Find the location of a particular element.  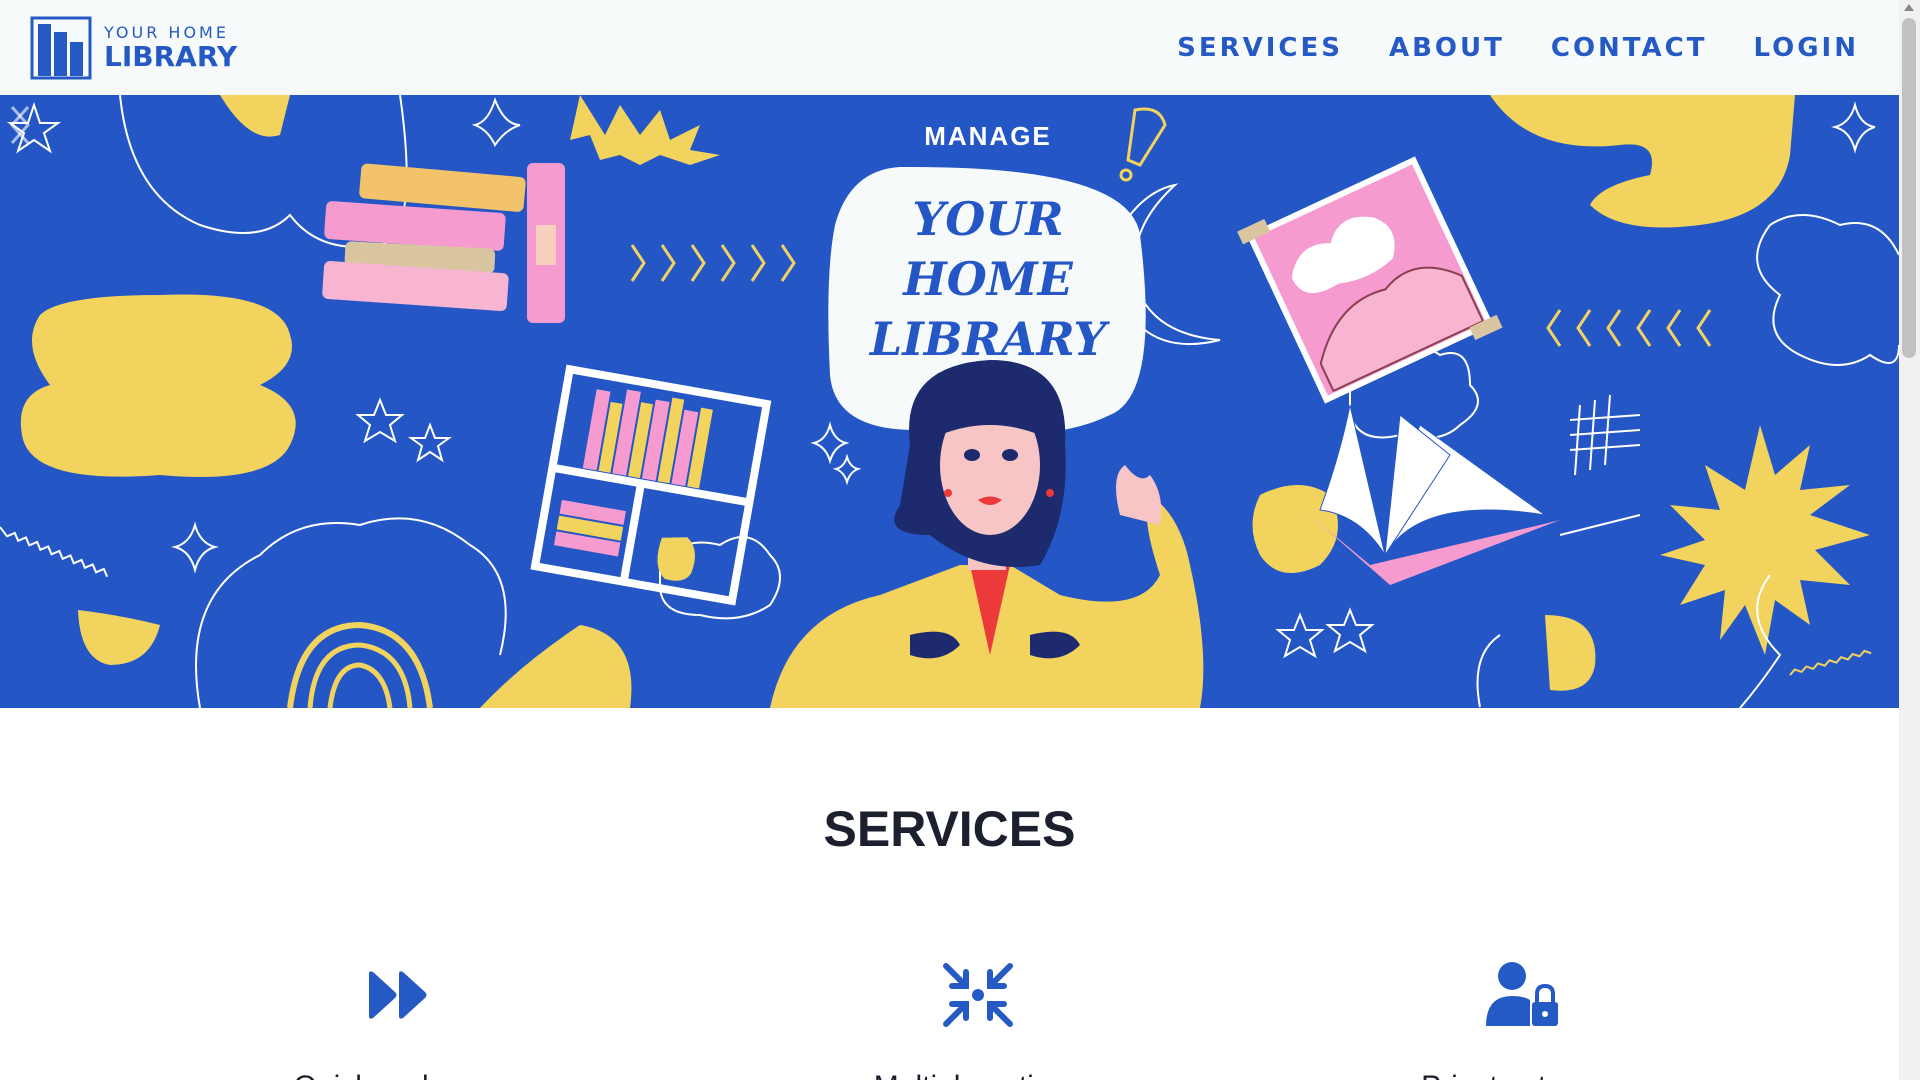

scroll-up-arrow-icon is located at coordinates (1909, 7).